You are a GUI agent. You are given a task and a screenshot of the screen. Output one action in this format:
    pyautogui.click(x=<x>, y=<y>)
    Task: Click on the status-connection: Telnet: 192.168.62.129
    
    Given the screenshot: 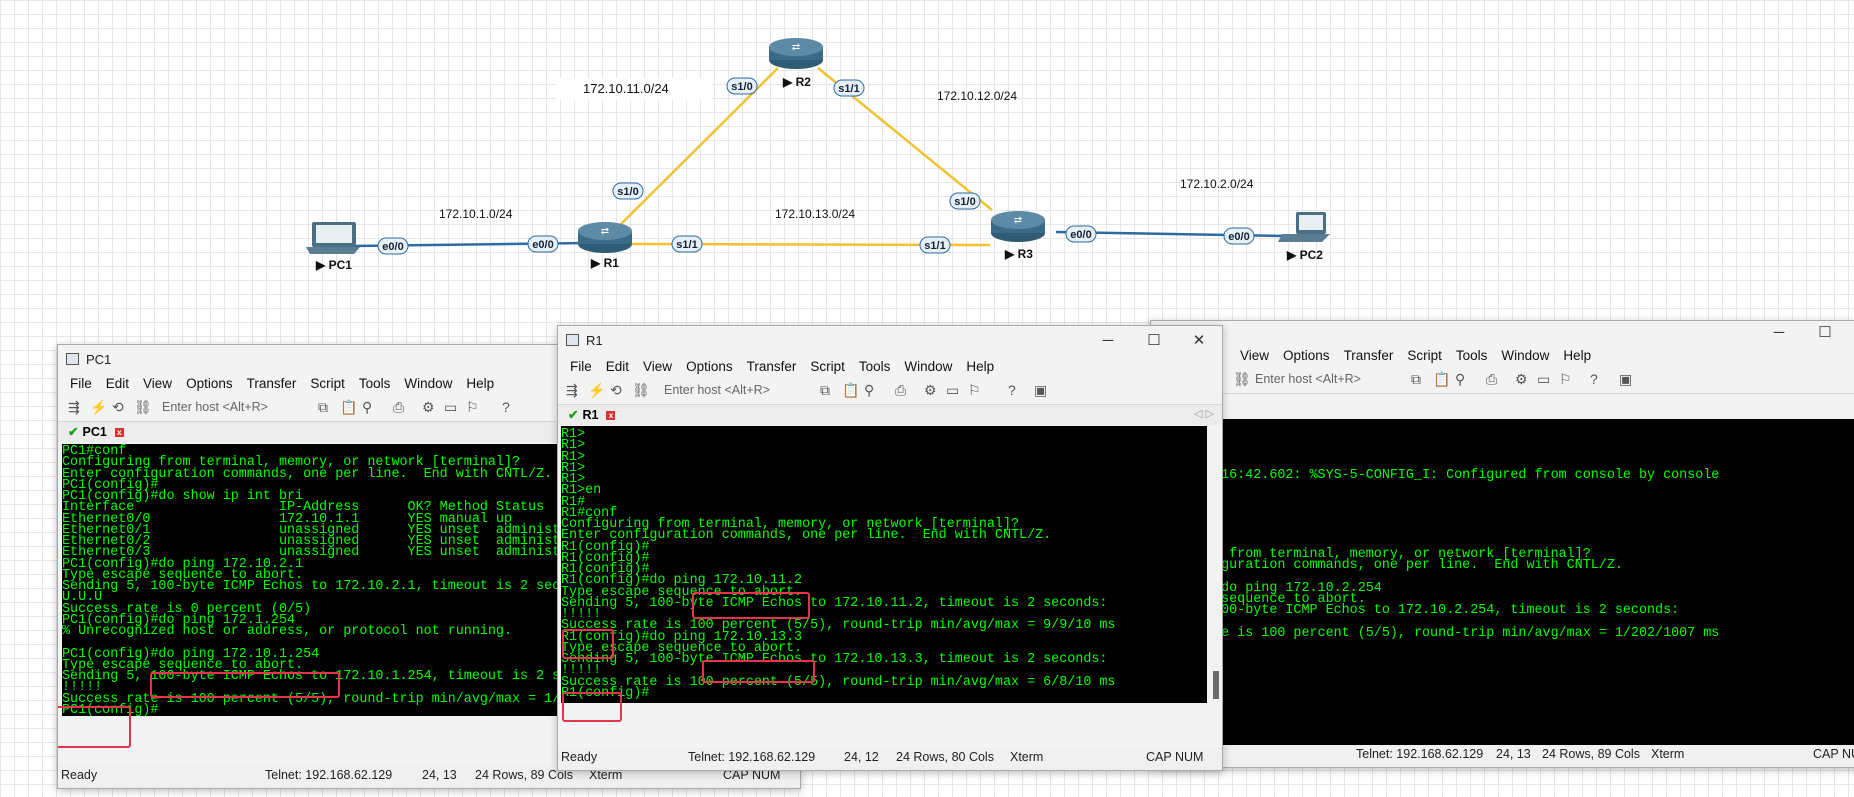 What is the action you would take?
    pyautogui.click(x=752, y=757)
    